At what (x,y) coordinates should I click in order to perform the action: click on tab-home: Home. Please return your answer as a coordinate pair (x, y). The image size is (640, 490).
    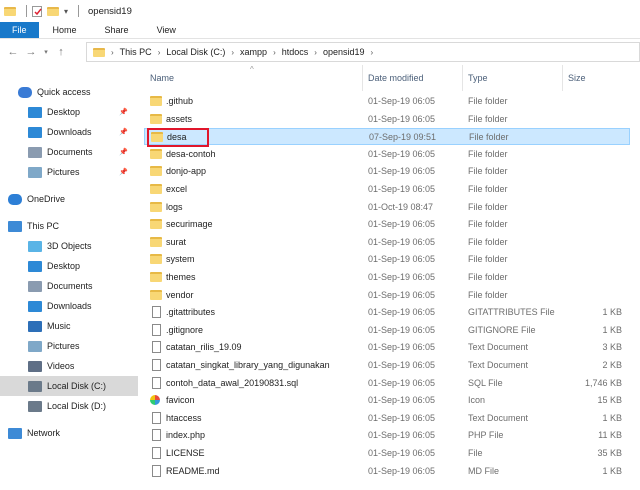
    Looking at the image, I should click on (65, 30).